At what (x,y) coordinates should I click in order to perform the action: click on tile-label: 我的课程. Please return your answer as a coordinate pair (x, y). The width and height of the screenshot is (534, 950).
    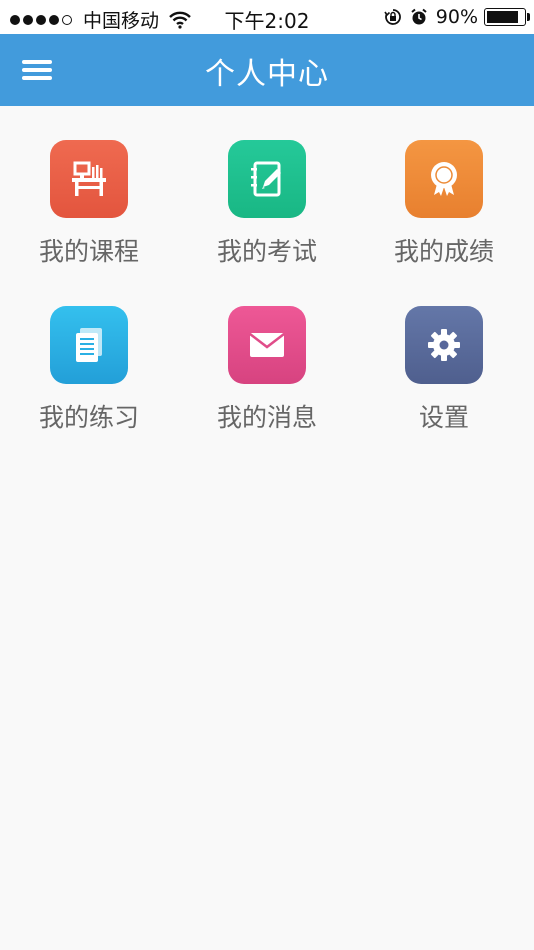
    Looking at the image, I should click on (88, 251).